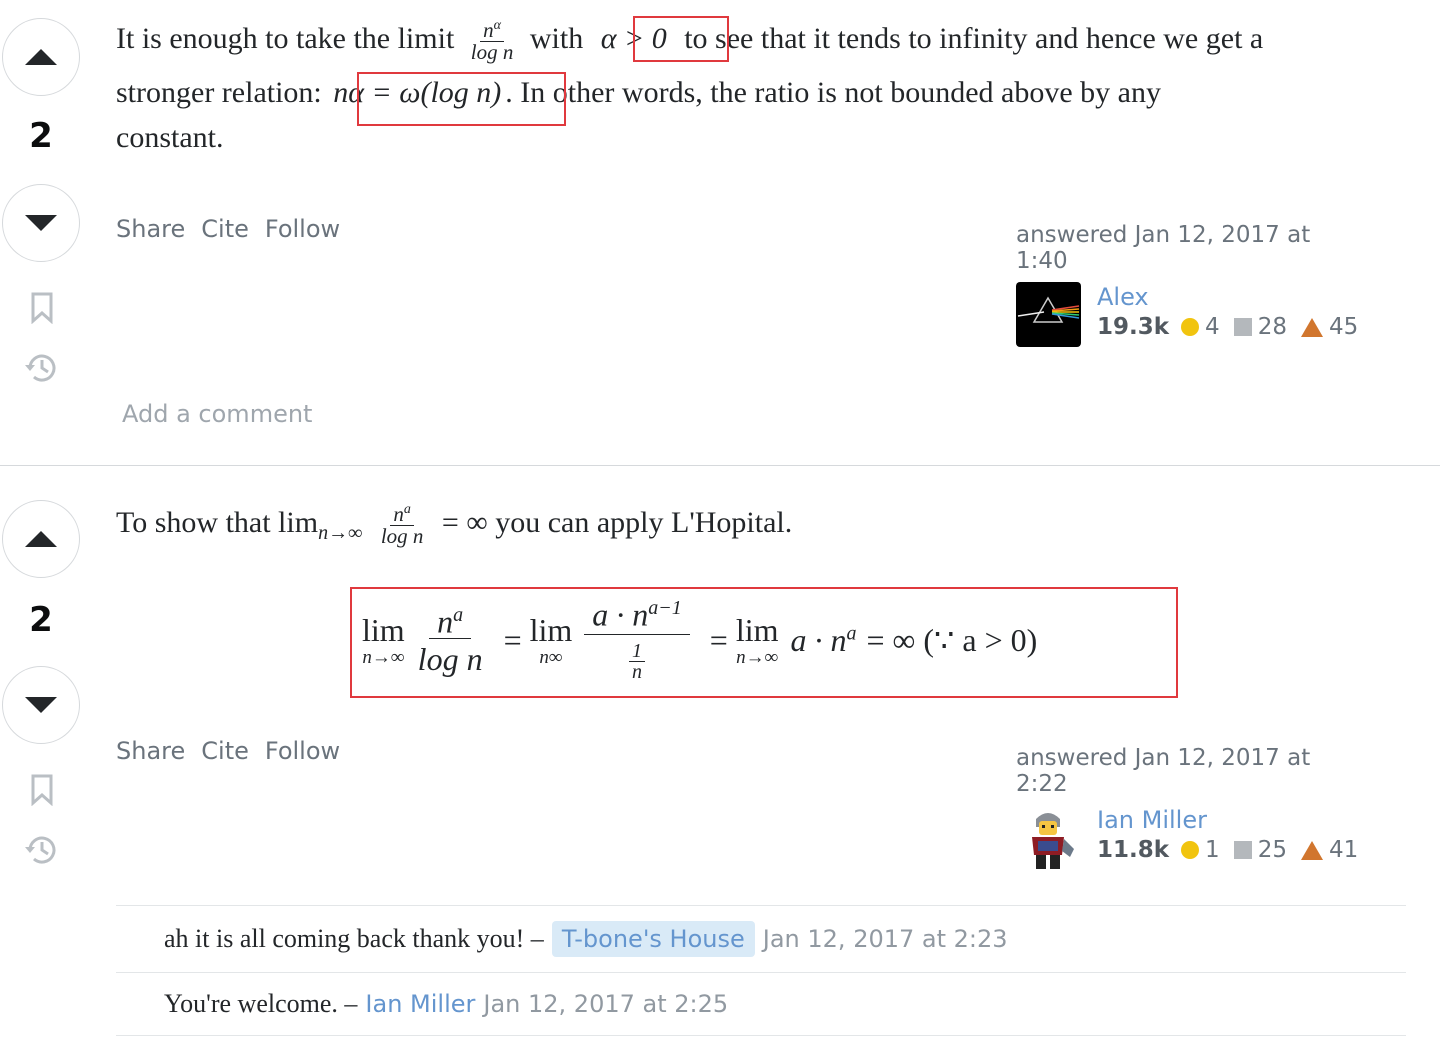 The width and height of the screenshot is (1449, 1040). Describe the element at coordinates (952, 640) in the screenshot. I see `equation-result: = ∞ (∵ a > 0)` at that location.